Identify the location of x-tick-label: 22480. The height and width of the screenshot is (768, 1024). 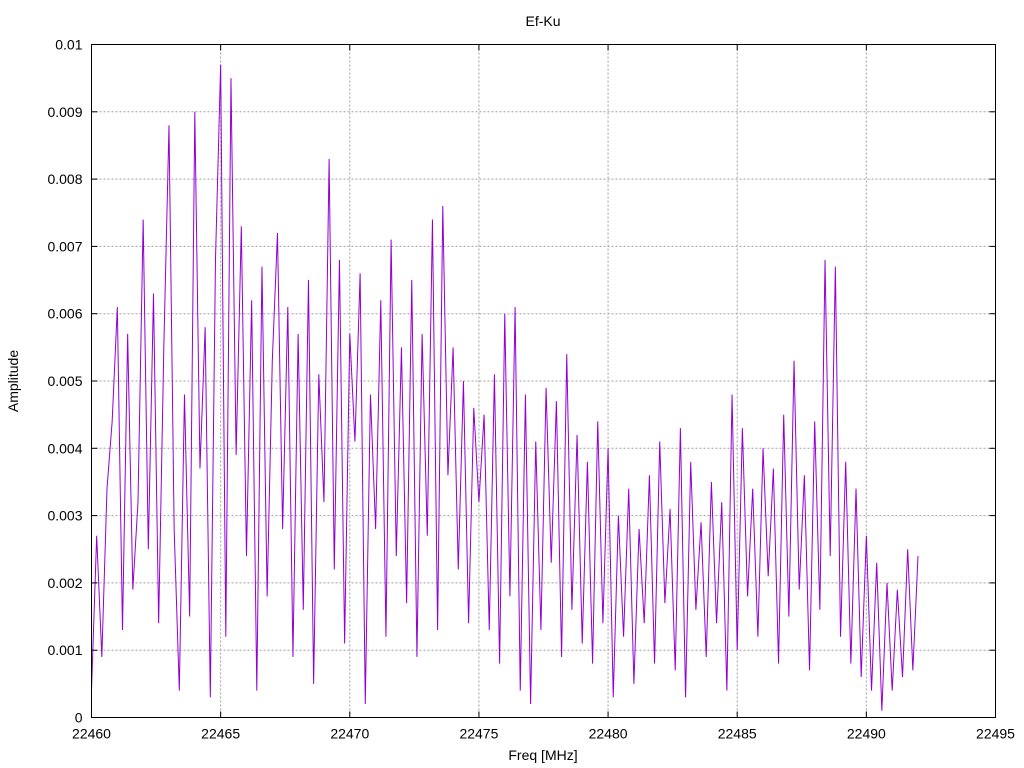
(608, 734).